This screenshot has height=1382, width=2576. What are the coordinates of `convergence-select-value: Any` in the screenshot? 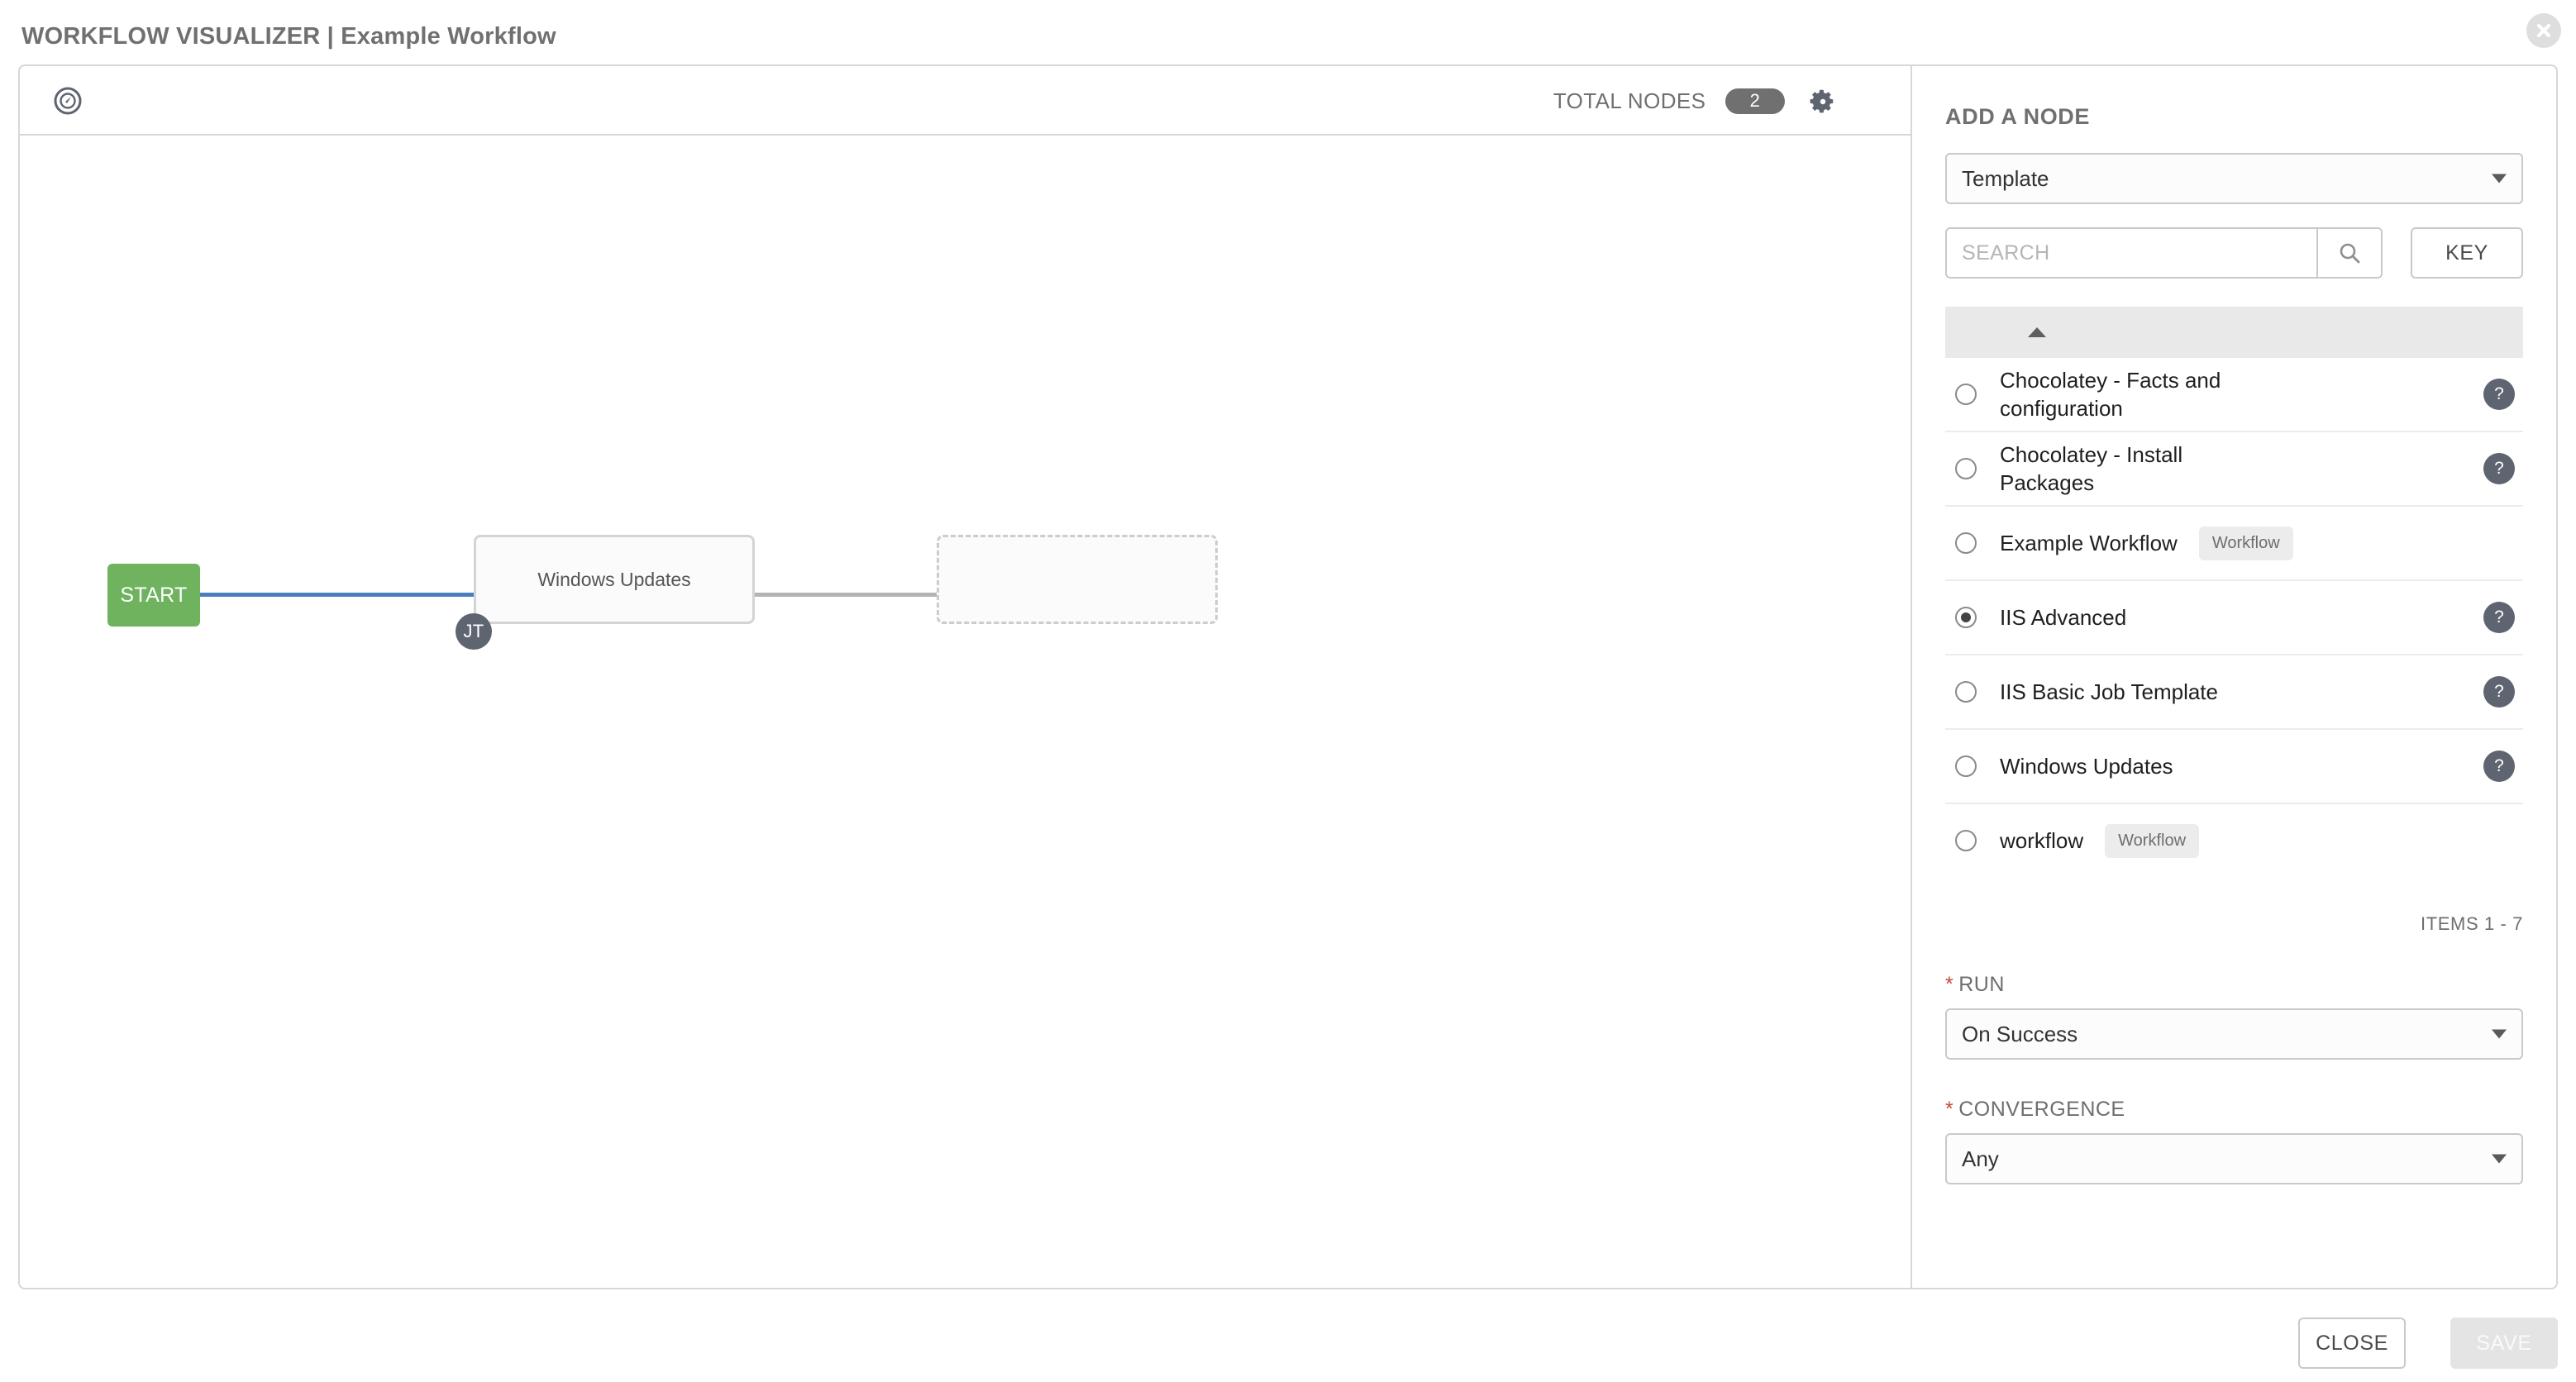 It's located at (1981, 1158).